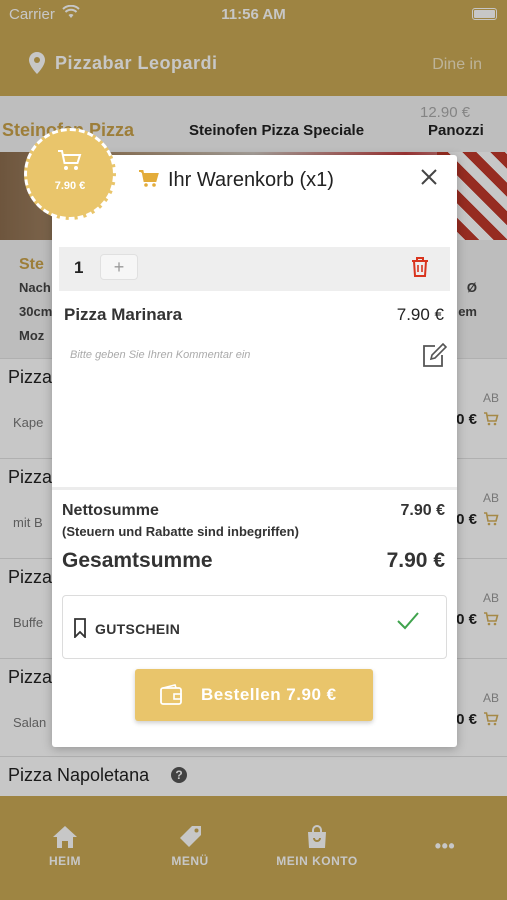  Describe the element at coordinates (70, 174) in the screenshot. I see `cart-total-badge: 7.90 €` at that location.